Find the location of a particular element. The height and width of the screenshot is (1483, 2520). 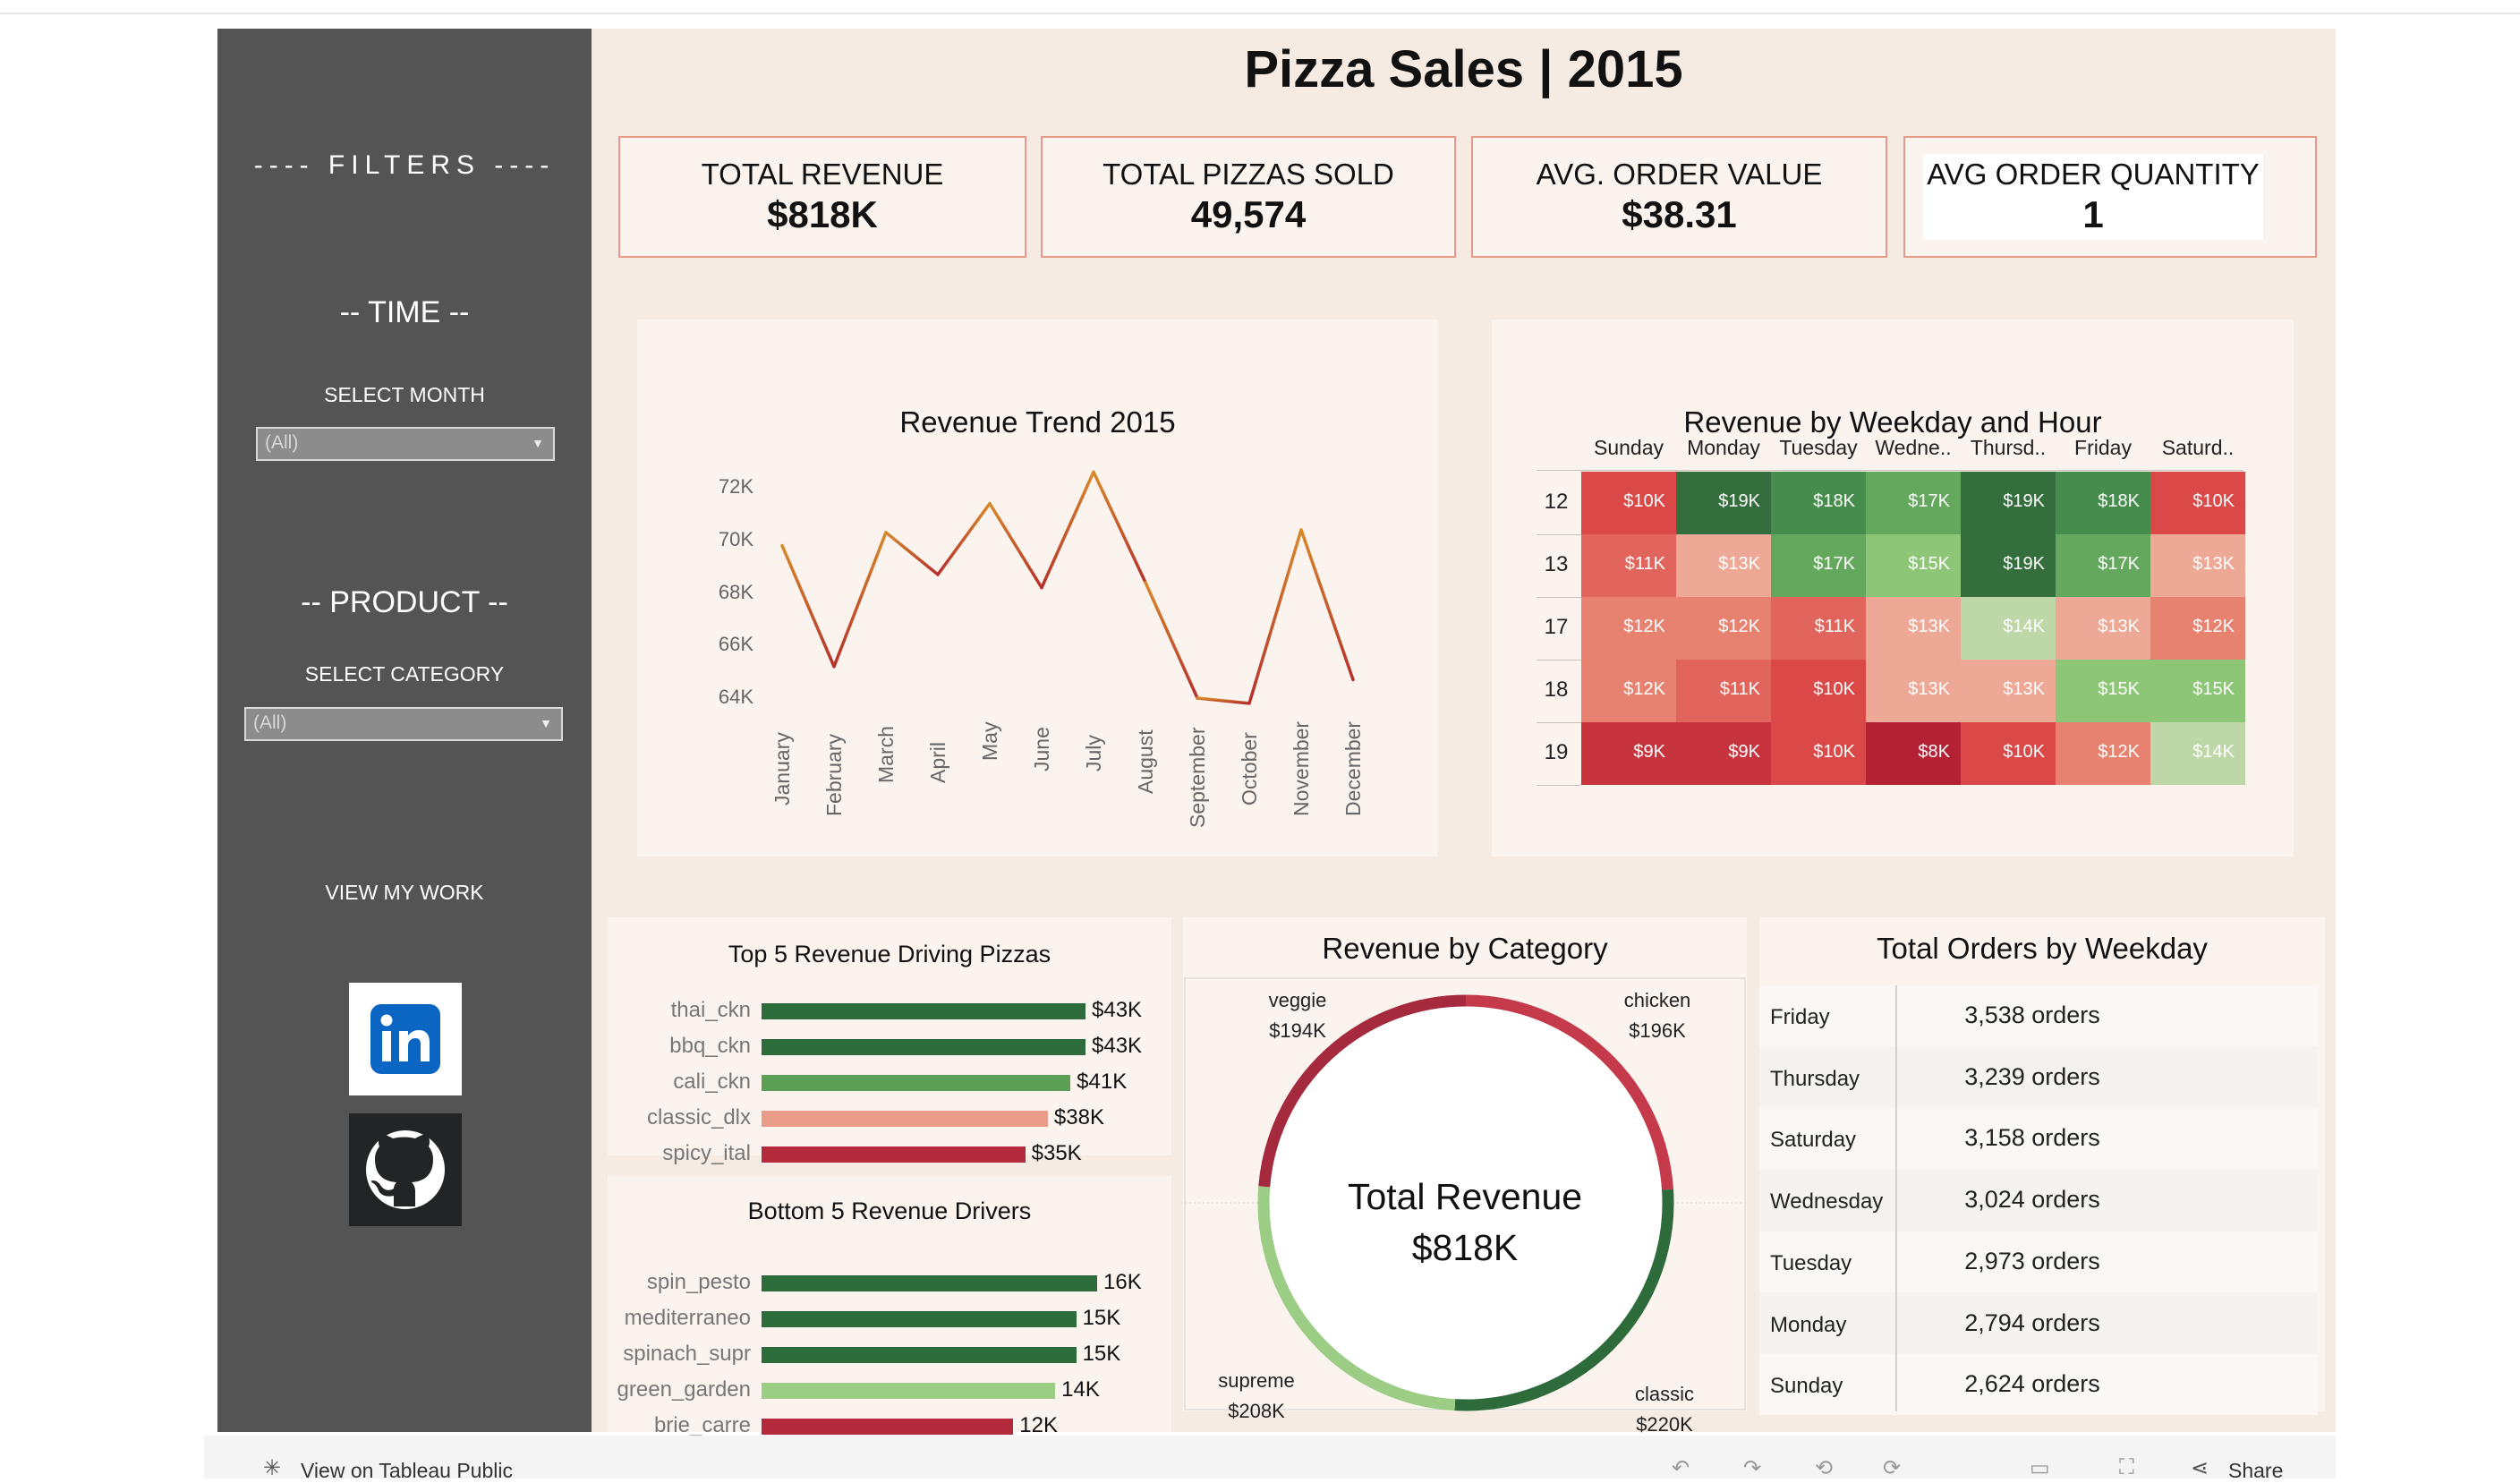

undo-icon: ↶ is located at coordinates (1681, 1468).